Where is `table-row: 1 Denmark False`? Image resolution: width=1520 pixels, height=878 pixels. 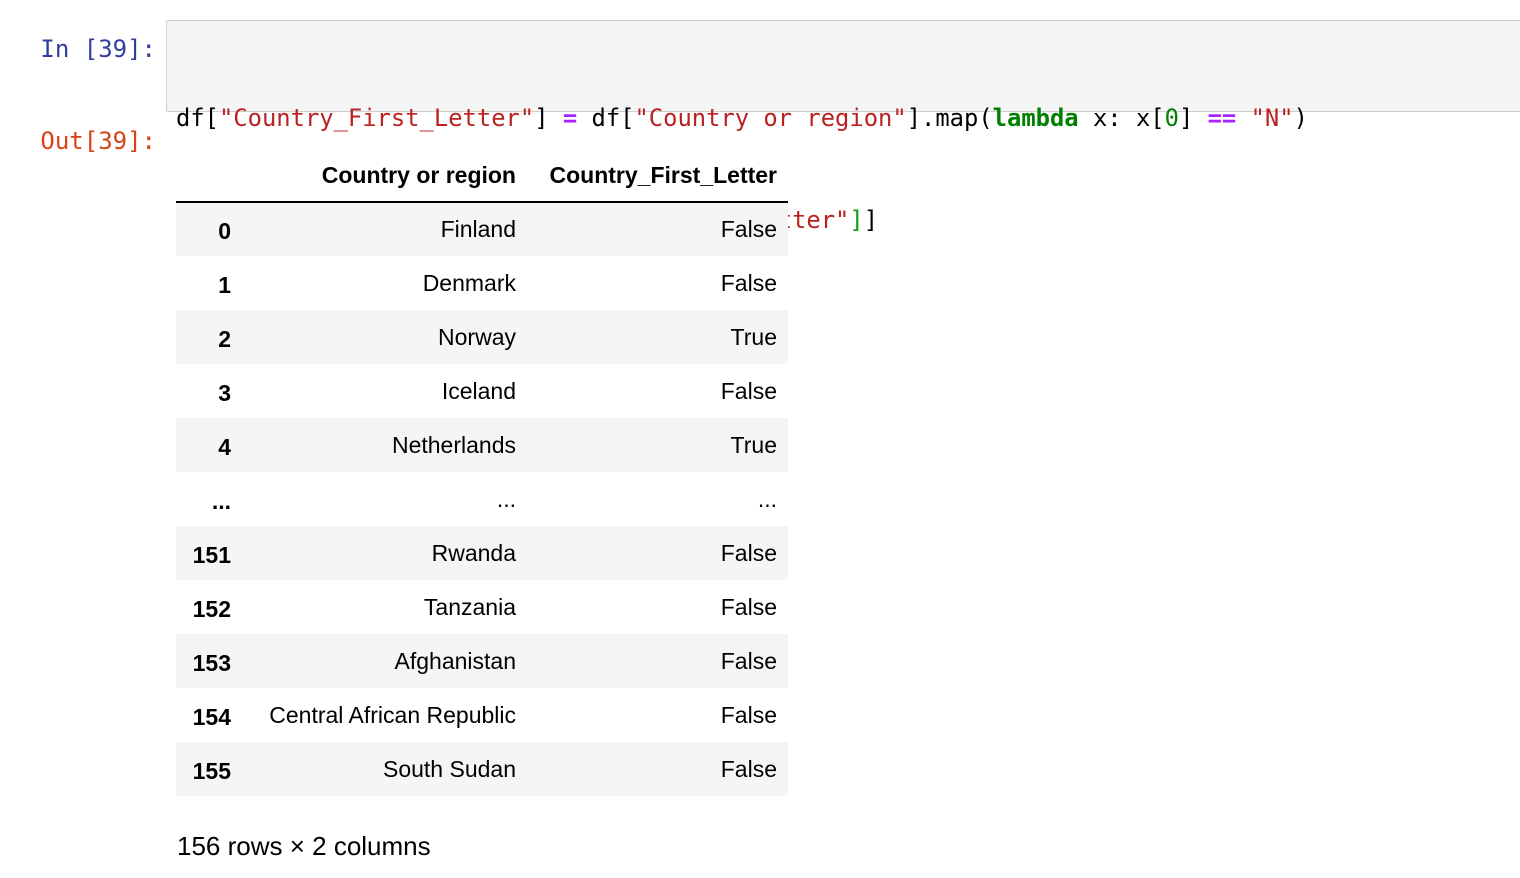
table-row: 1 Denmark False is located at coordinates (482, 283).